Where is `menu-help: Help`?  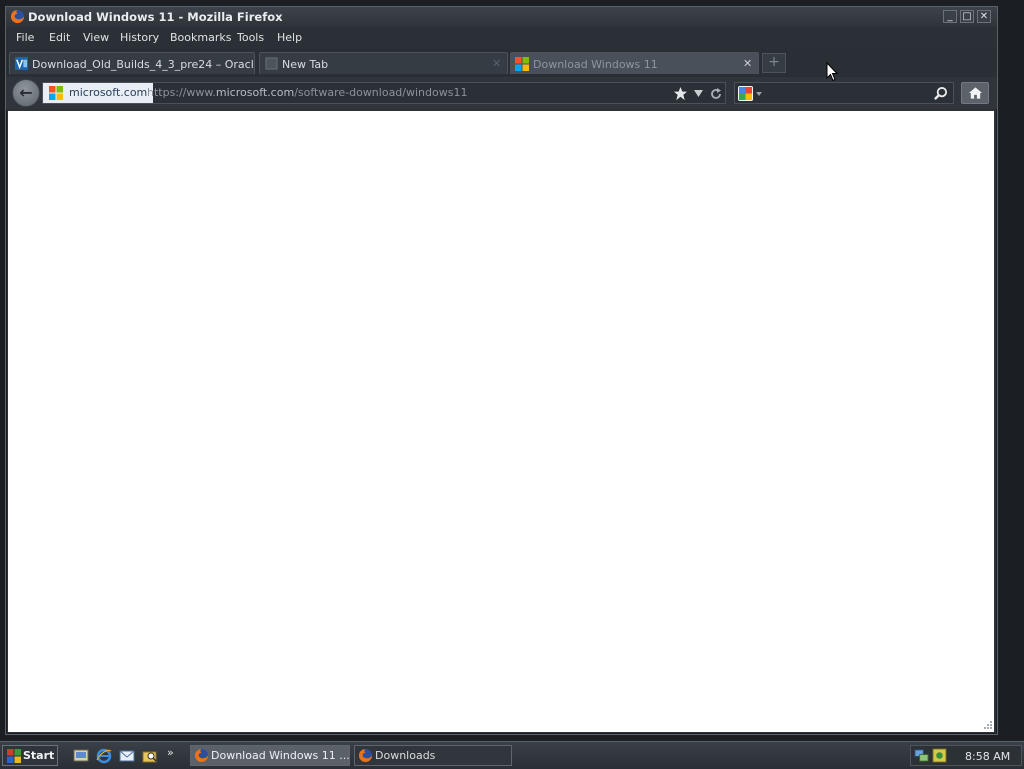
menu-help: Help is located at coordinates (289, 37).